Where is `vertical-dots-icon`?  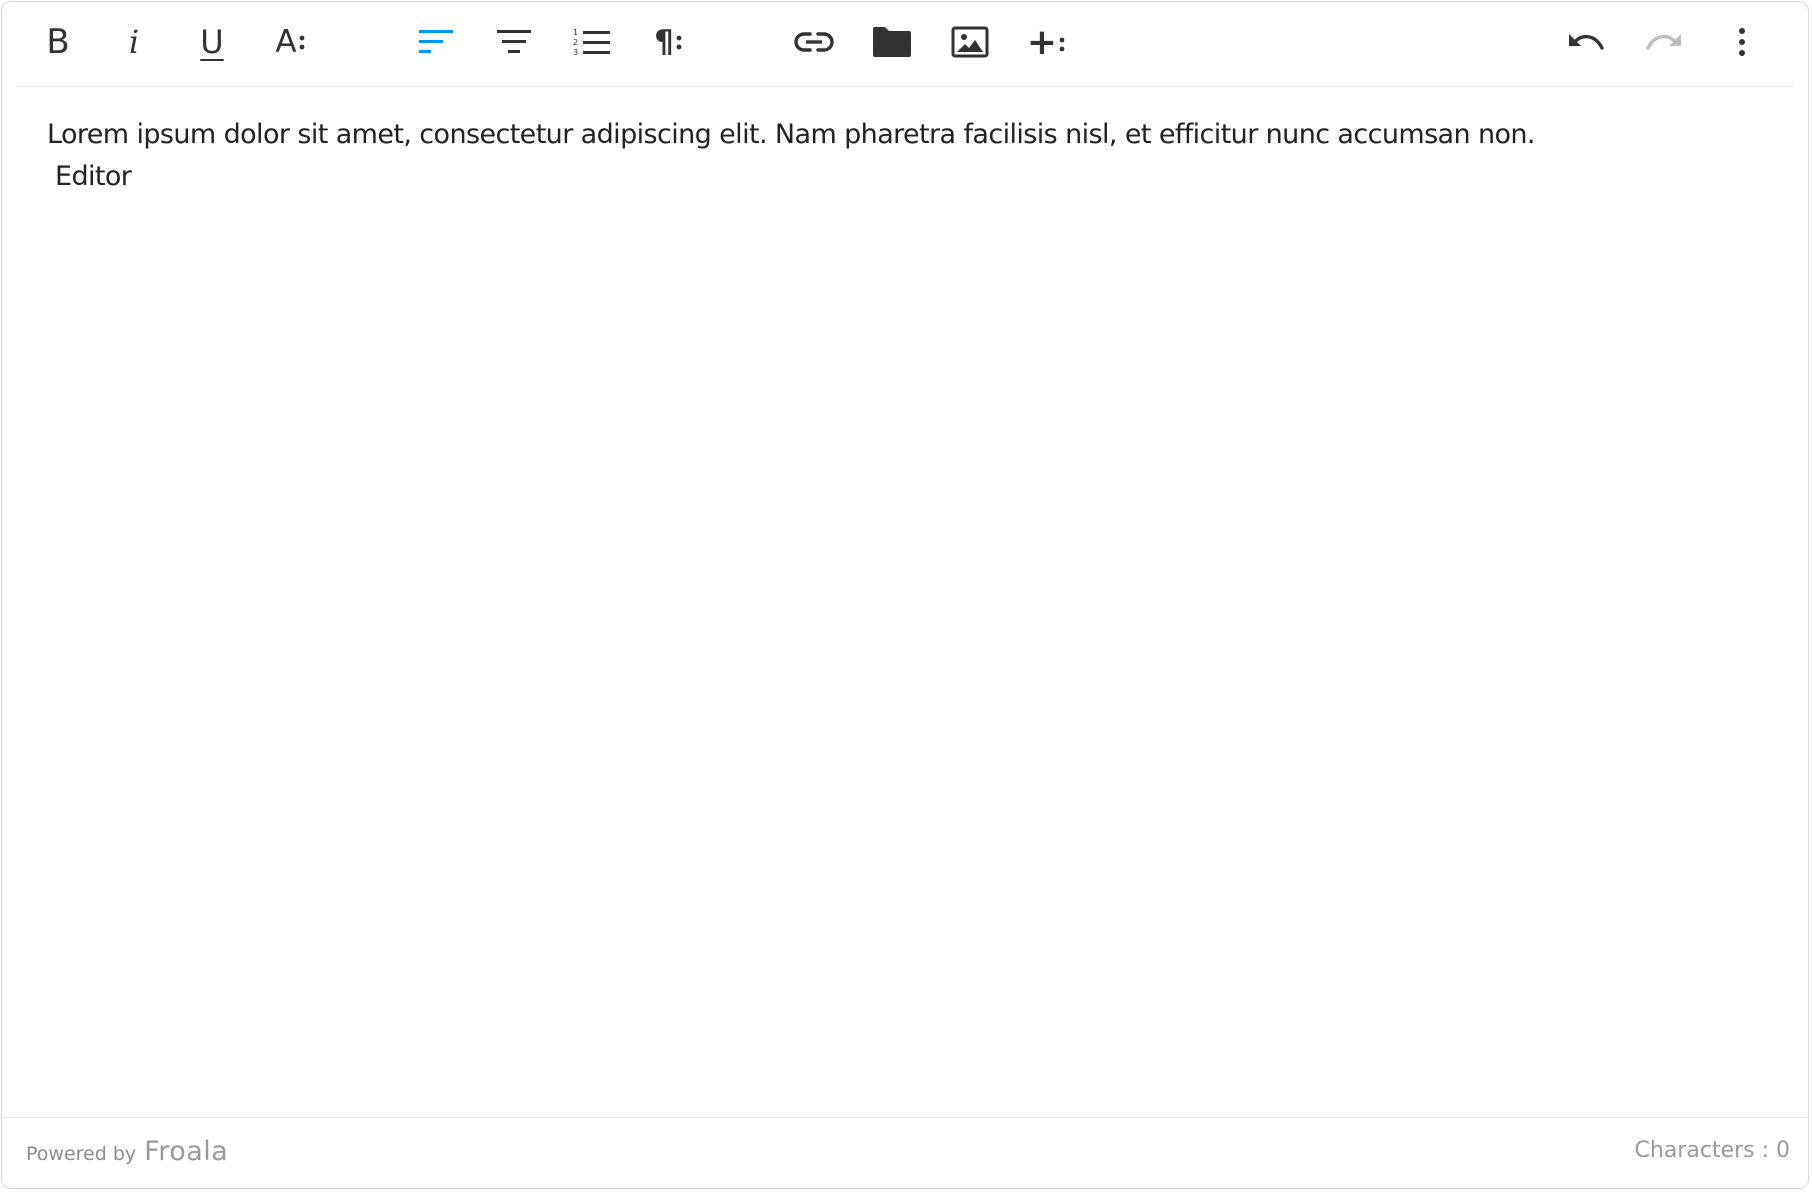
vertical-dots-icon is located at coordinates (1742, 42).